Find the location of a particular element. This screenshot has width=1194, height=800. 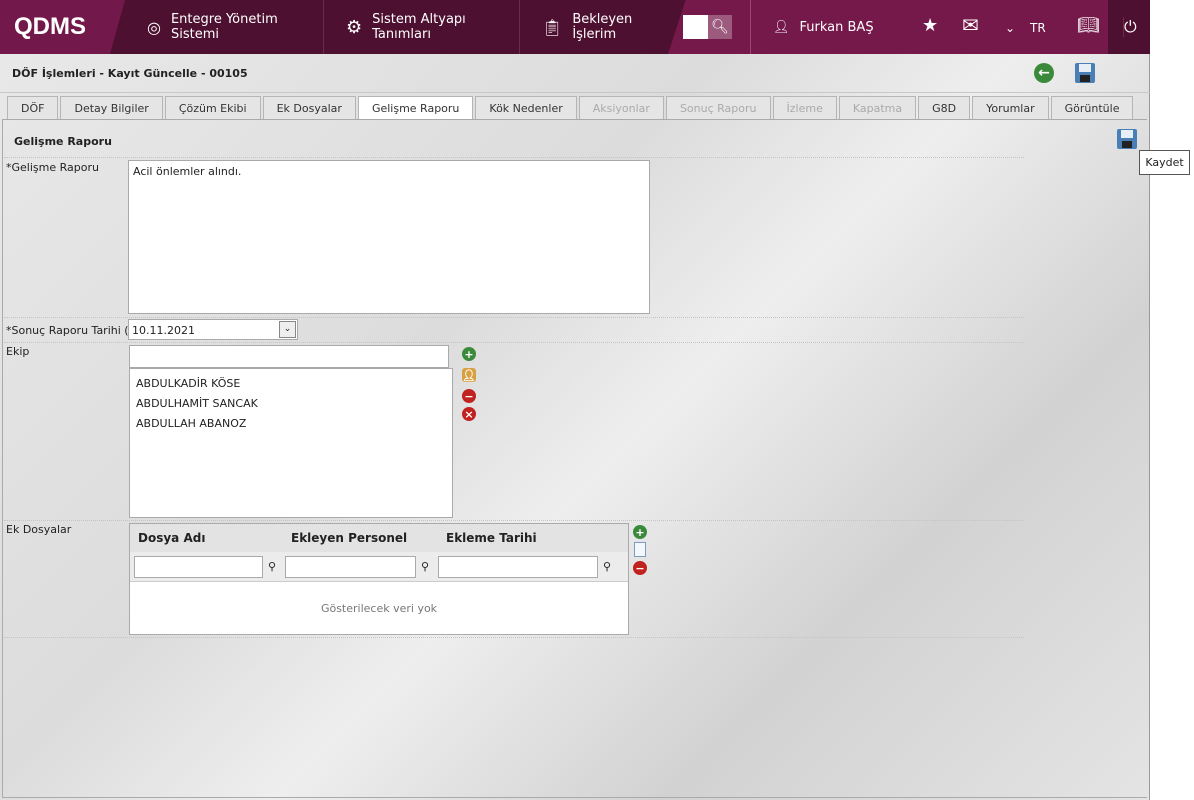

report-textarea: Acil önlemler alındı. is located at coordinates (389, 237).